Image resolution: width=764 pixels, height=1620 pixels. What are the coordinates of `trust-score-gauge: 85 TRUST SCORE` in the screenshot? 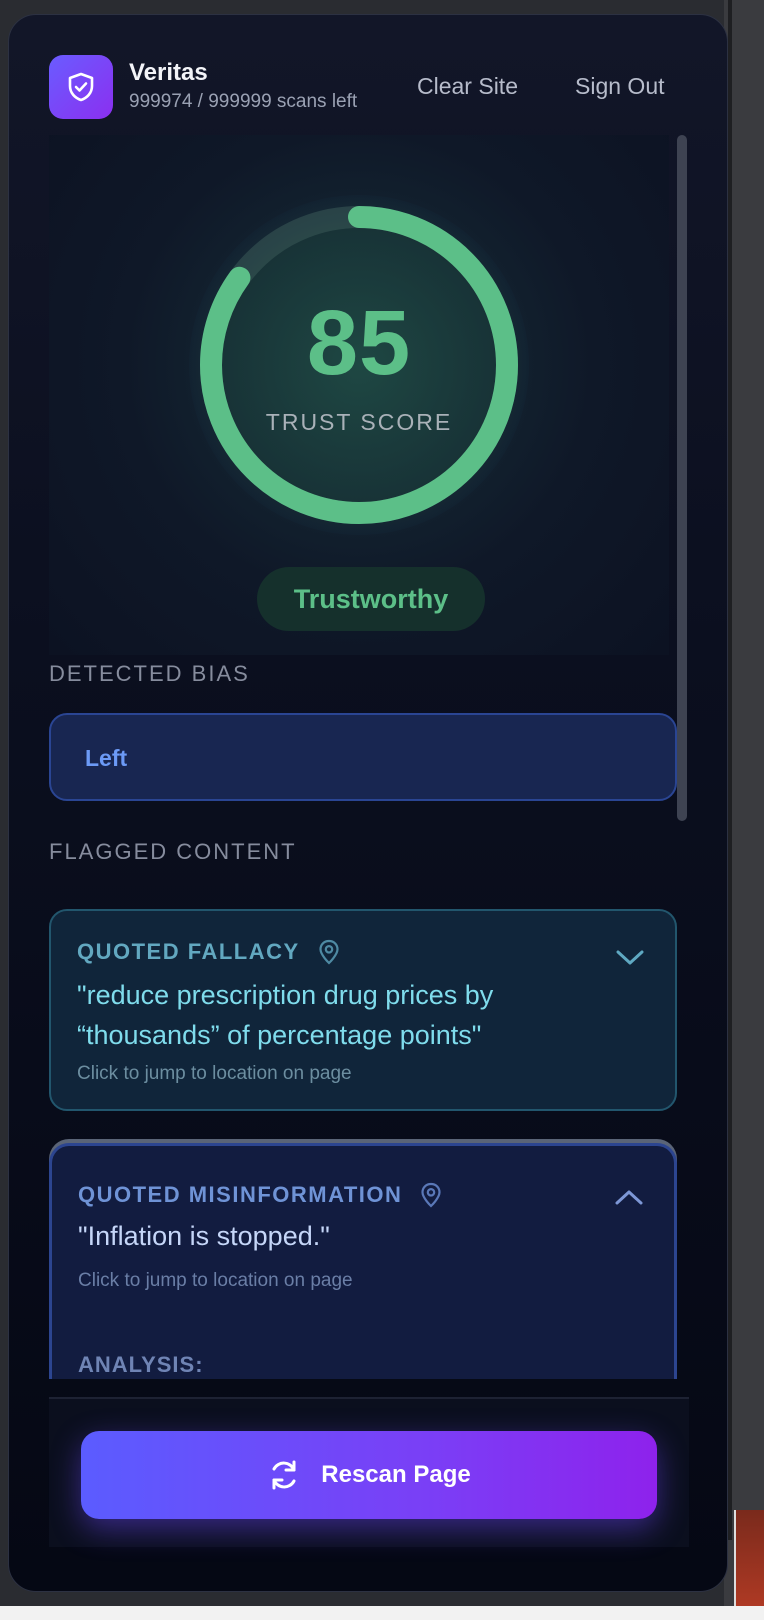 It's located at (359, 365).